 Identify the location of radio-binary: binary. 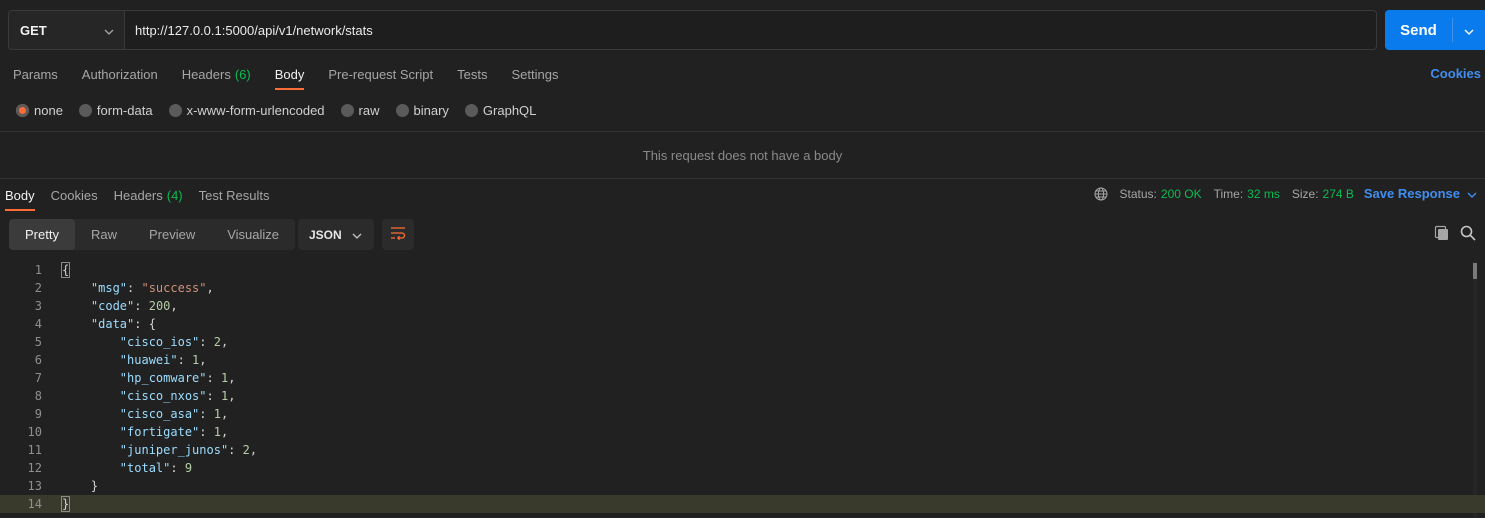
(422, 110).